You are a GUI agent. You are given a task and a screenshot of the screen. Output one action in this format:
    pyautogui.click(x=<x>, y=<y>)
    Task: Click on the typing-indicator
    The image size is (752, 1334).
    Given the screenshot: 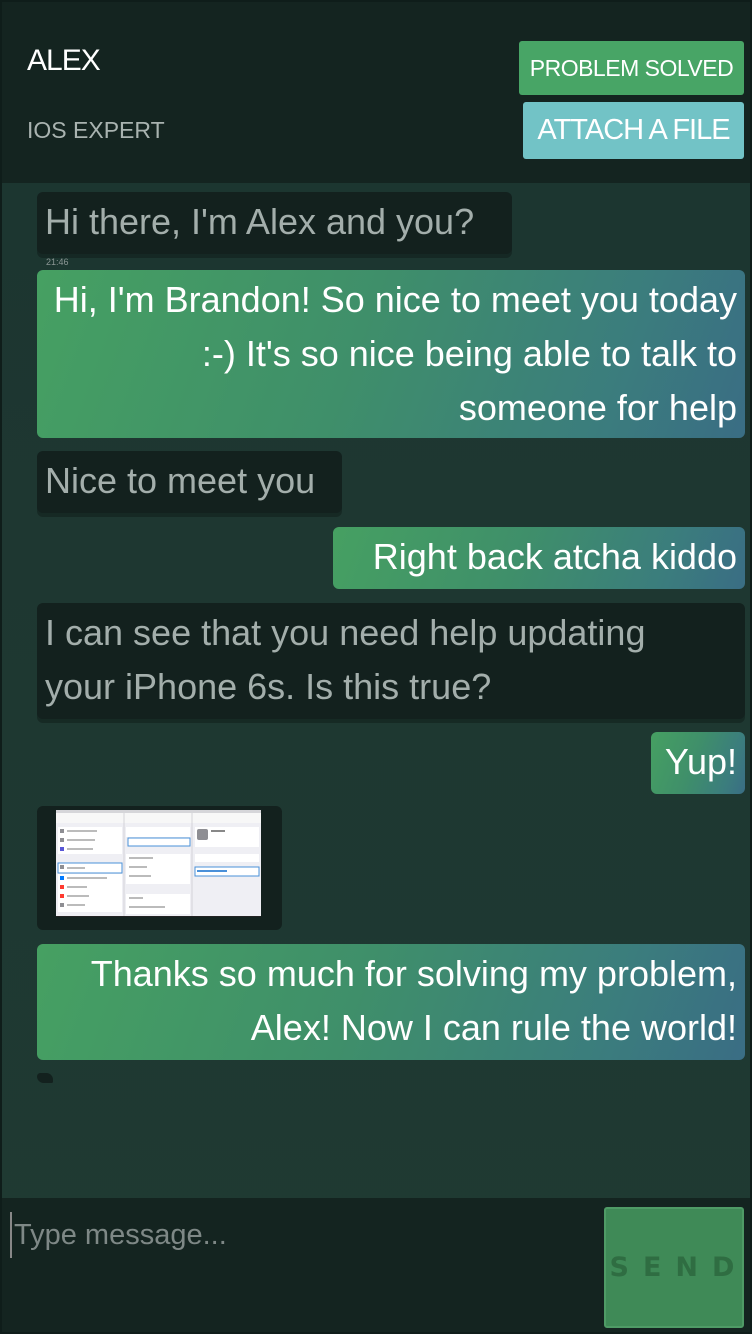 What is the action you would take?
    pyautogui.click(x=45, y=1078)
    